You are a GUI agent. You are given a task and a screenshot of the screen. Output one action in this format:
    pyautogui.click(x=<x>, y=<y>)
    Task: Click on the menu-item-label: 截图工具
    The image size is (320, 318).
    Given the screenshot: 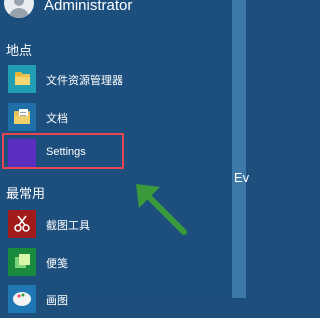 What is the action you would take?
    pyautogui.click(x=68, y=226)
    